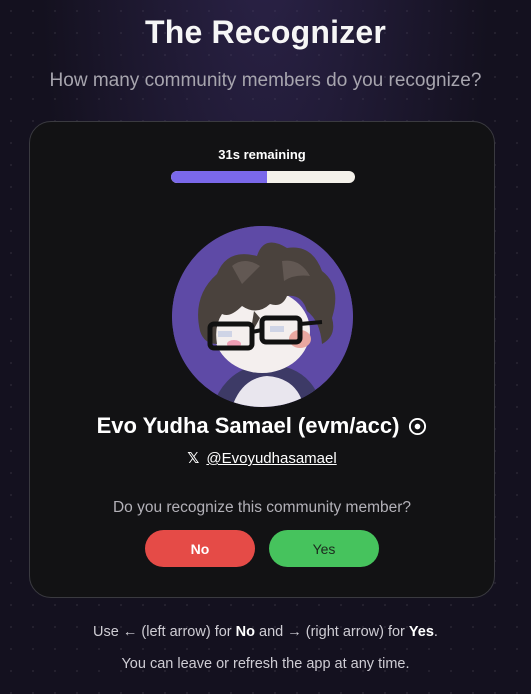 The width and height of the screenshot is (531, 694). Describe the element at coordinates (262, 507) in the screenshot. I see `recognize-question: Do you recognize this community member?` at that location.